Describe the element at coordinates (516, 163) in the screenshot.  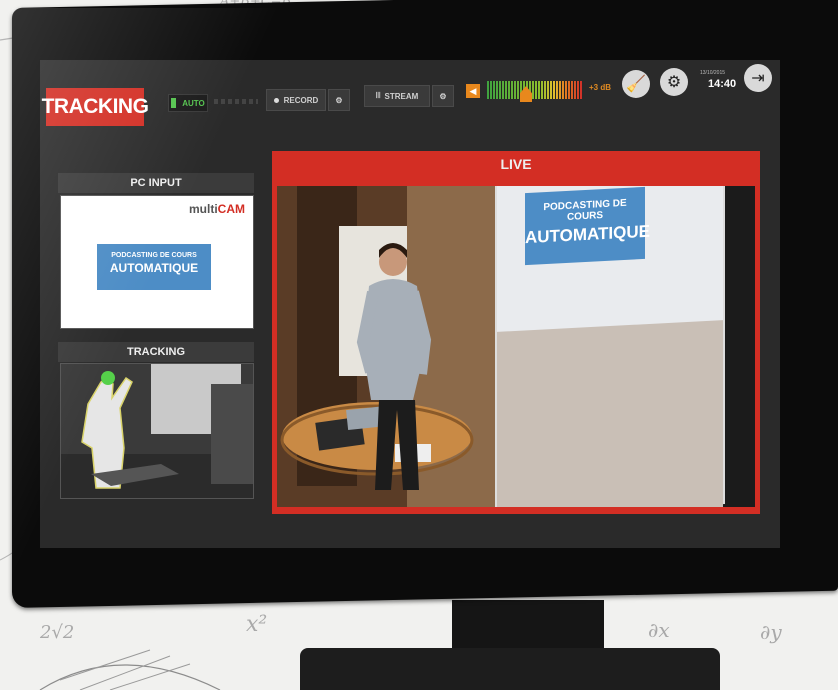
I see `live-title: LIVE` at that location.